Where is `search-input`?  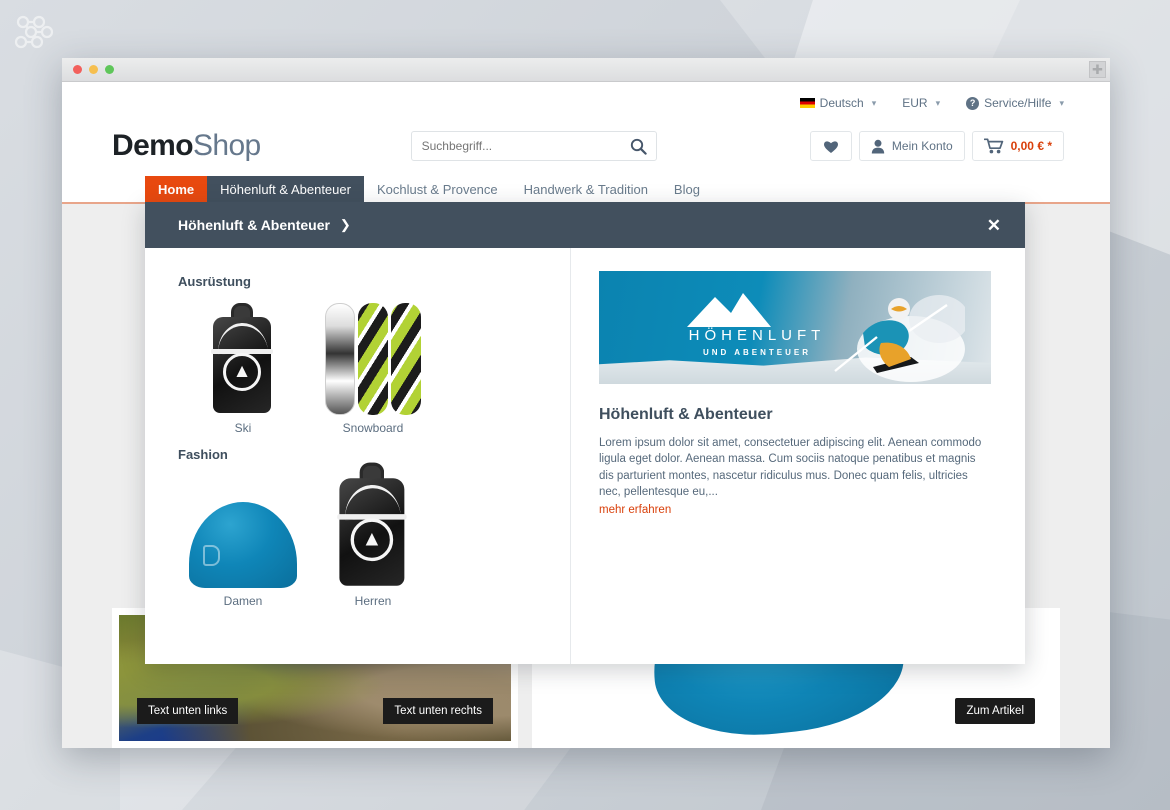
search-input is located at coordinates (516, 146).